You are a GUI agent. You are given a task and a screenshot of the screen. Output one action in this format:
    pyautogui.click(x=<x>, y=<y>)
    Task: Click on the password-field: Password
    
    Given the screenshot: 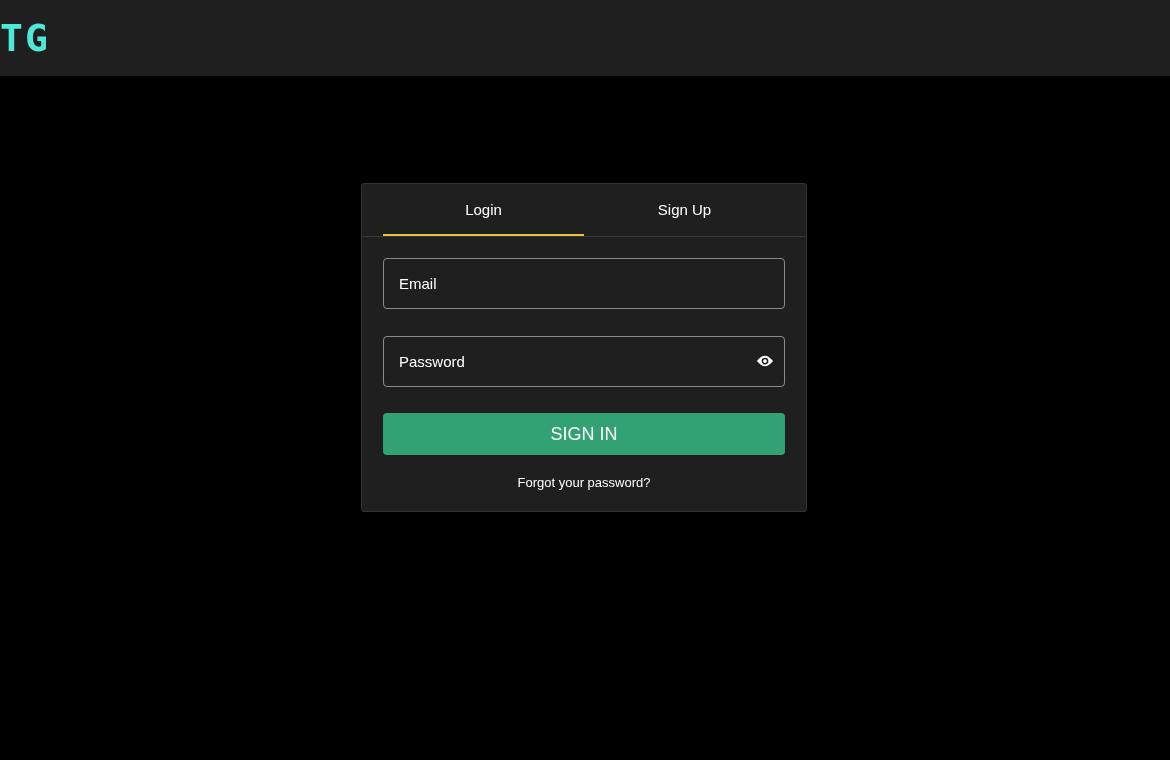 What is the action you would take?
    pyautogui.click(x=584, y=361)
    